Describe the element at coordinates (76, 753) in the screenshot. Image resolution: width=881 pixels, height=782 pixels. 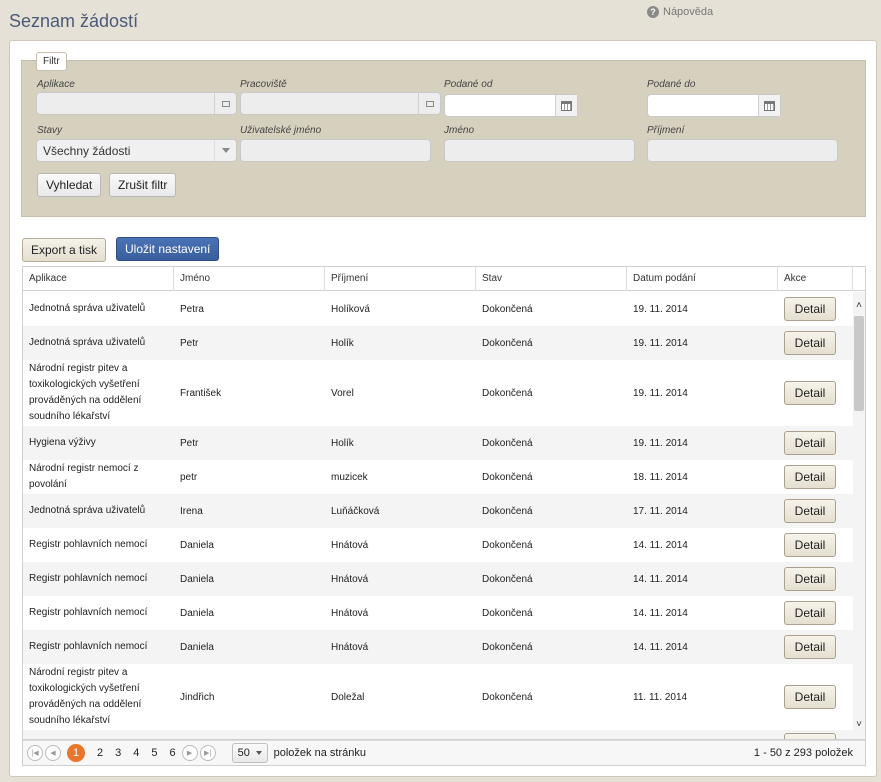
I see `page-number: 1` at that location.